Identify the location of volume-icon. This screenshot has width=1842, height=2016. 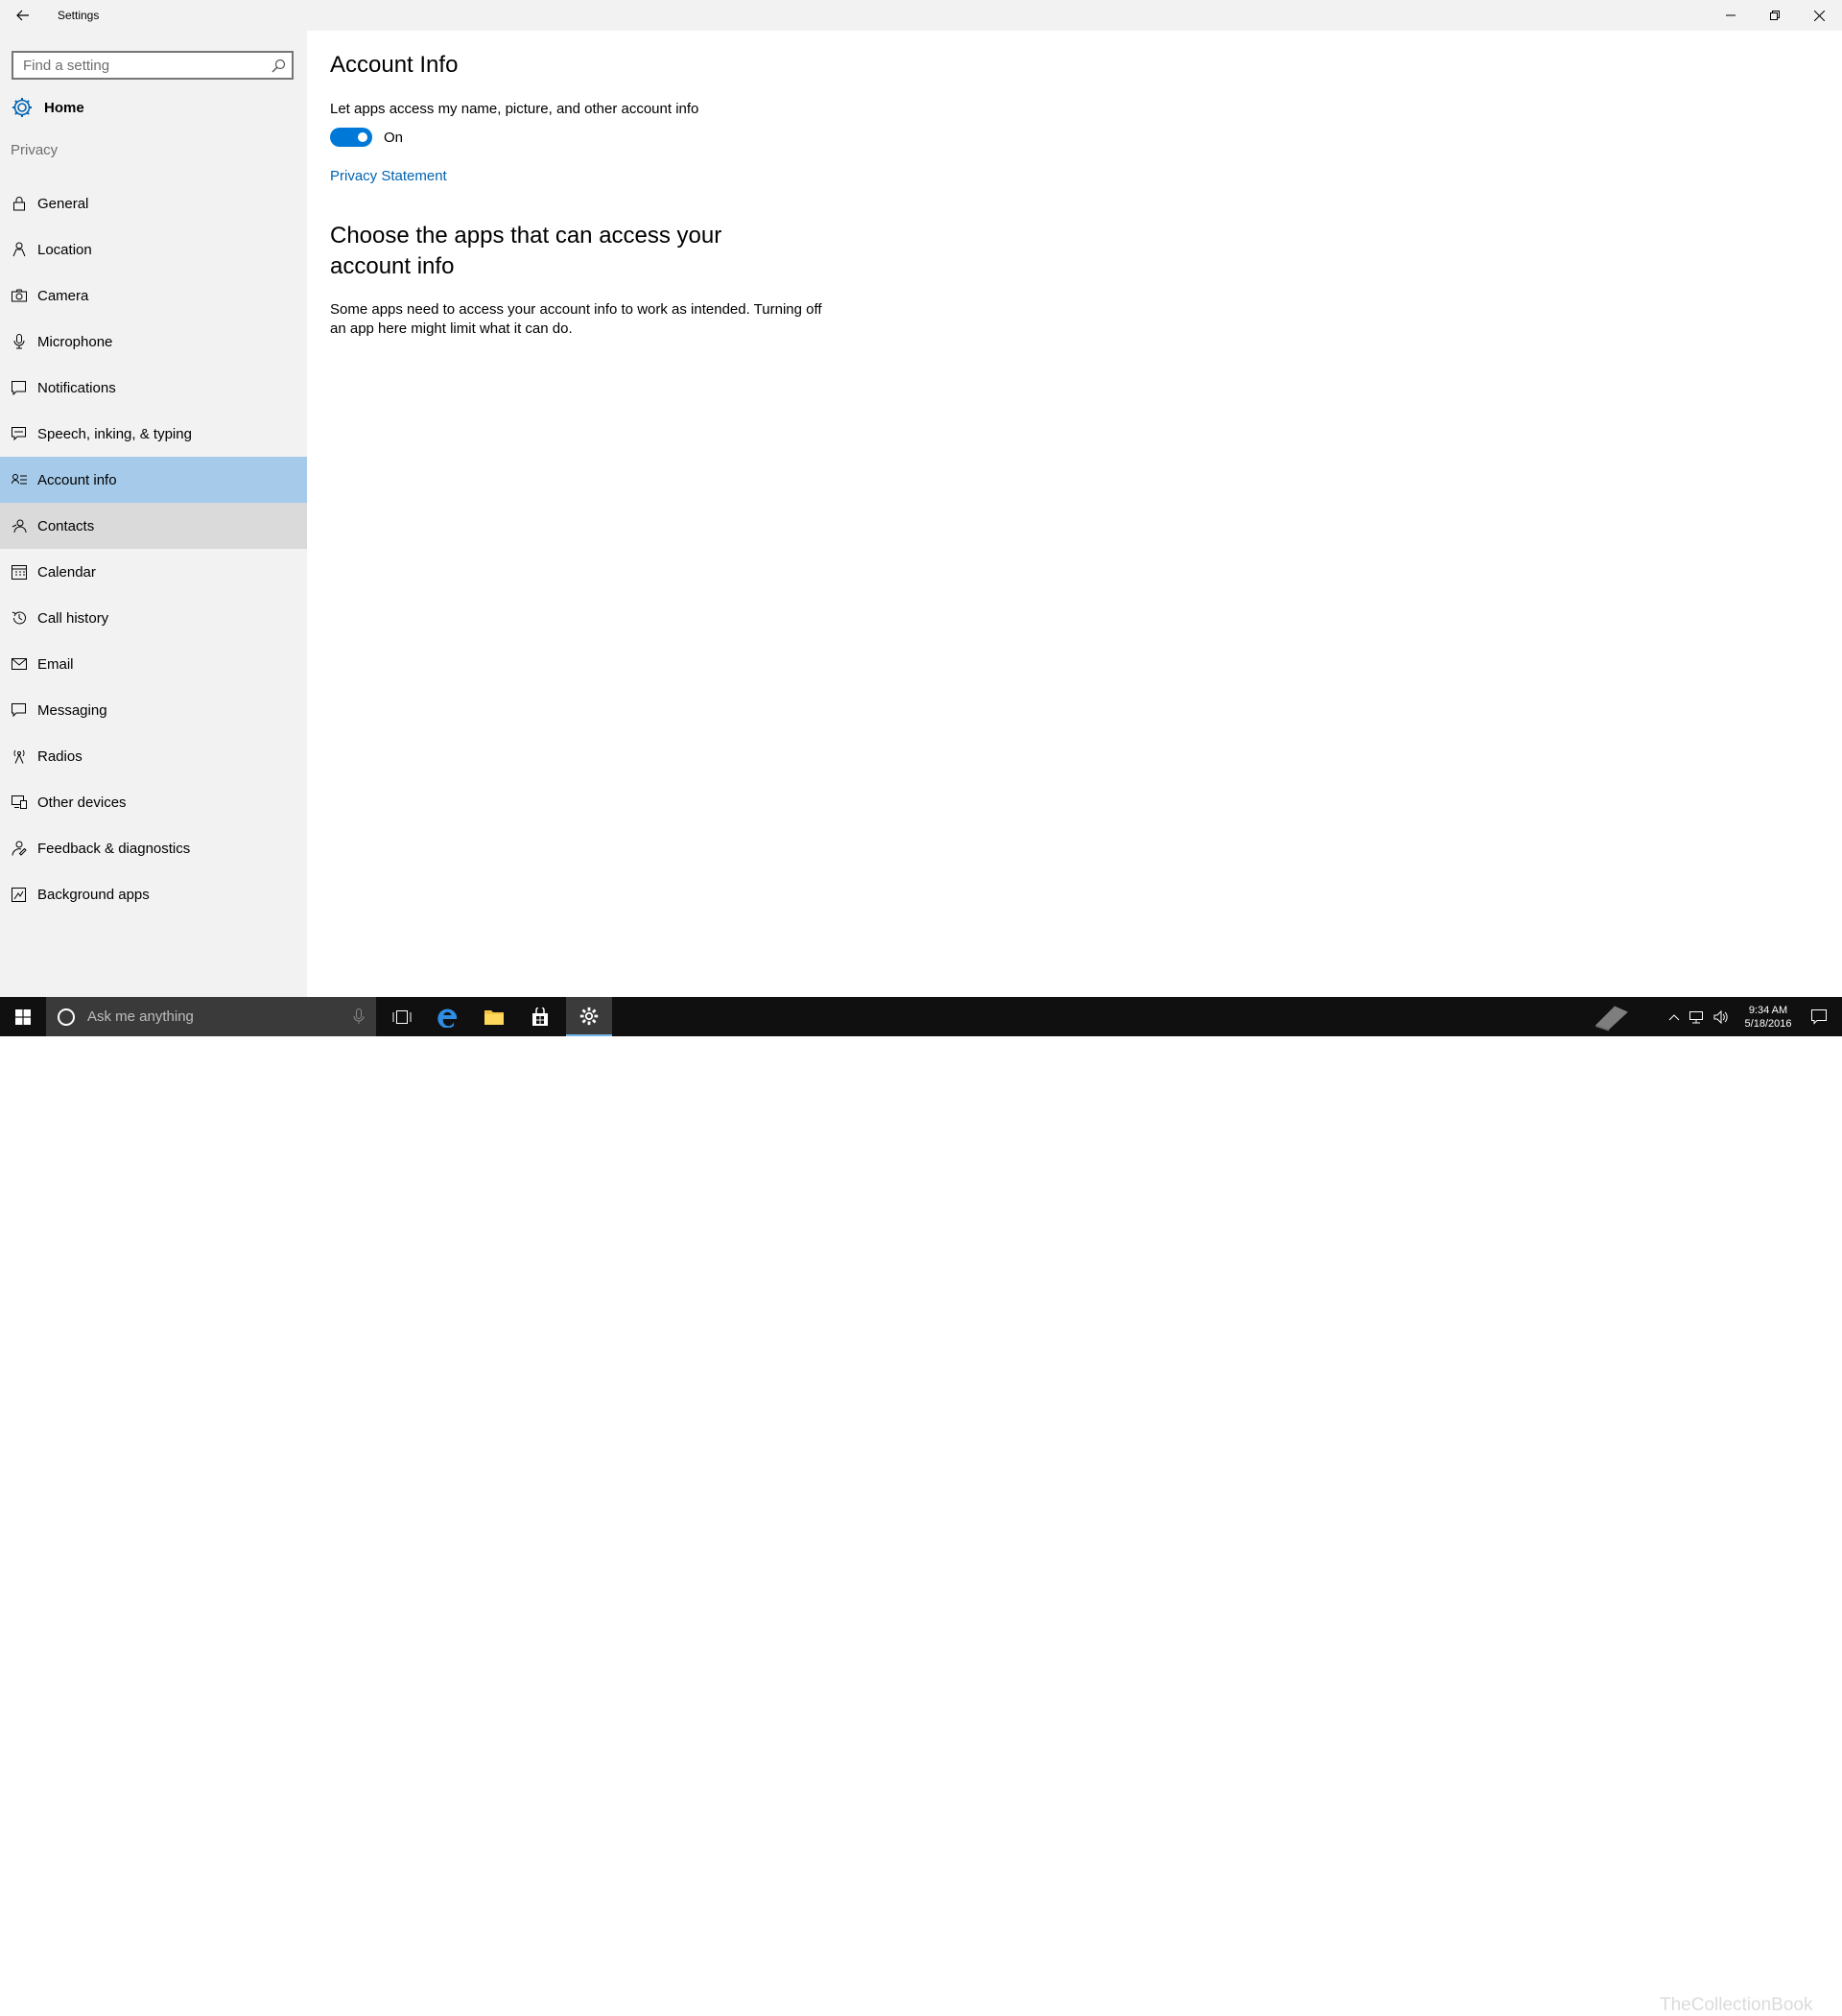
(1720, 1016).